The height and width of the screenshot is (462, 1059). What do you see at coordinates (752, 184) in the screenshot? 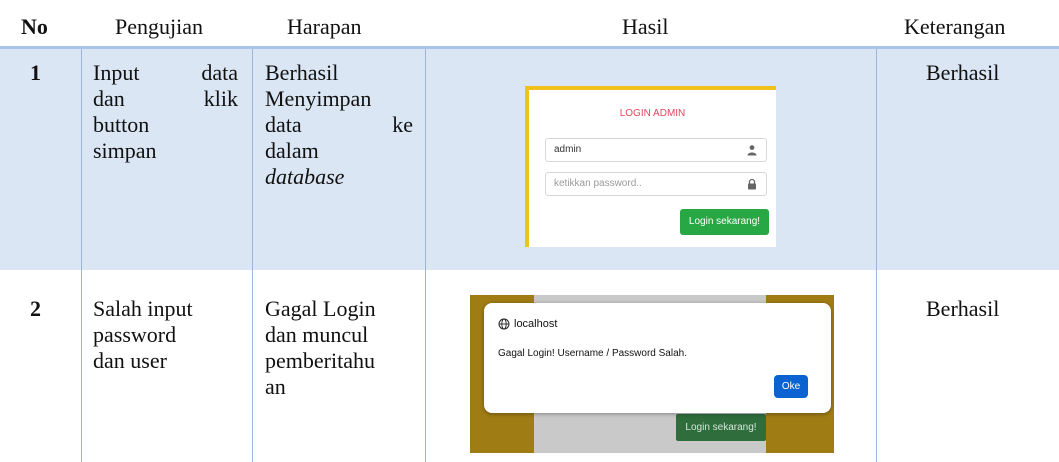
I see `lock-icon` at bounding box center [752, 184].